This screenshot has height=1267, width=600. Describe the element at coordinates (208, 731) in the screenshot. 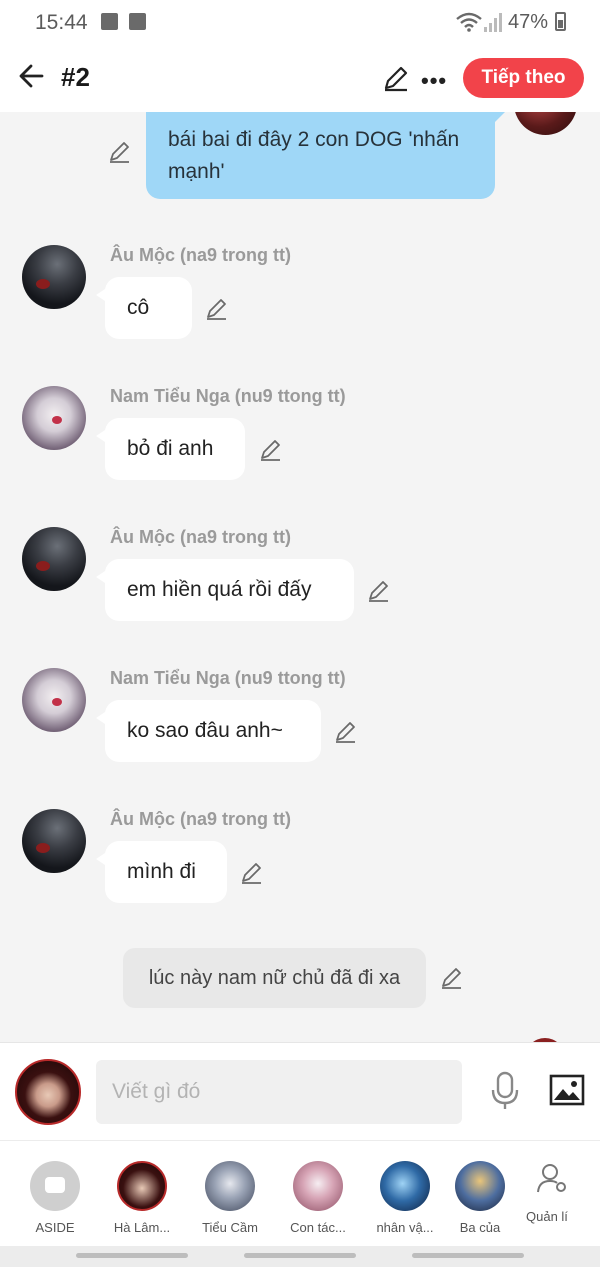

I see `message-bubble: ko sao đâu anh~` at that location.